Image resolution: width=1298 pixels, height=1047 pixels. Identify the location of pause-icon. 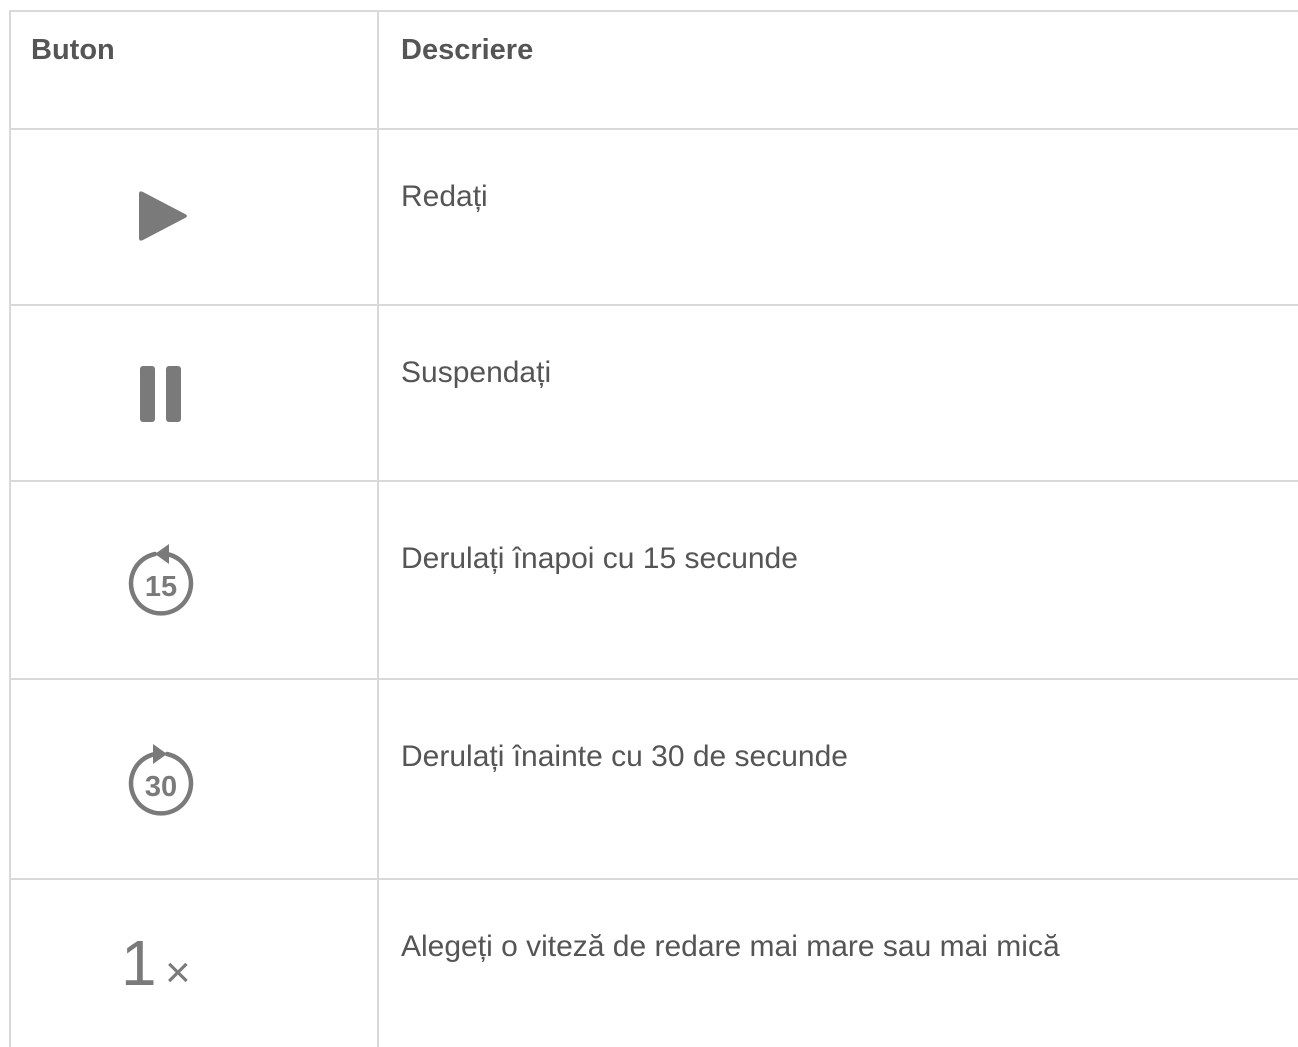
(160, 394).